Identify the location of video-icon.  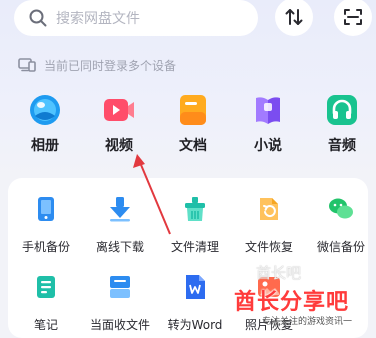
(119, 110).